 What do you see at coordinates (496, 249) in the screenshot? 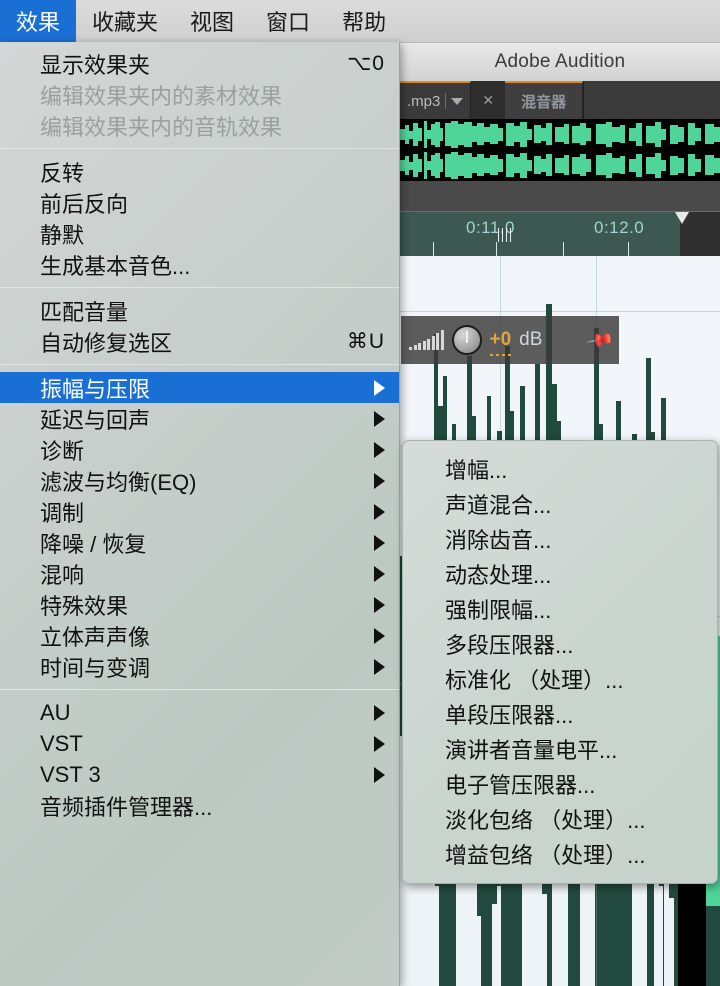
I see `ruler-tick` at bounding box center [496, 249].